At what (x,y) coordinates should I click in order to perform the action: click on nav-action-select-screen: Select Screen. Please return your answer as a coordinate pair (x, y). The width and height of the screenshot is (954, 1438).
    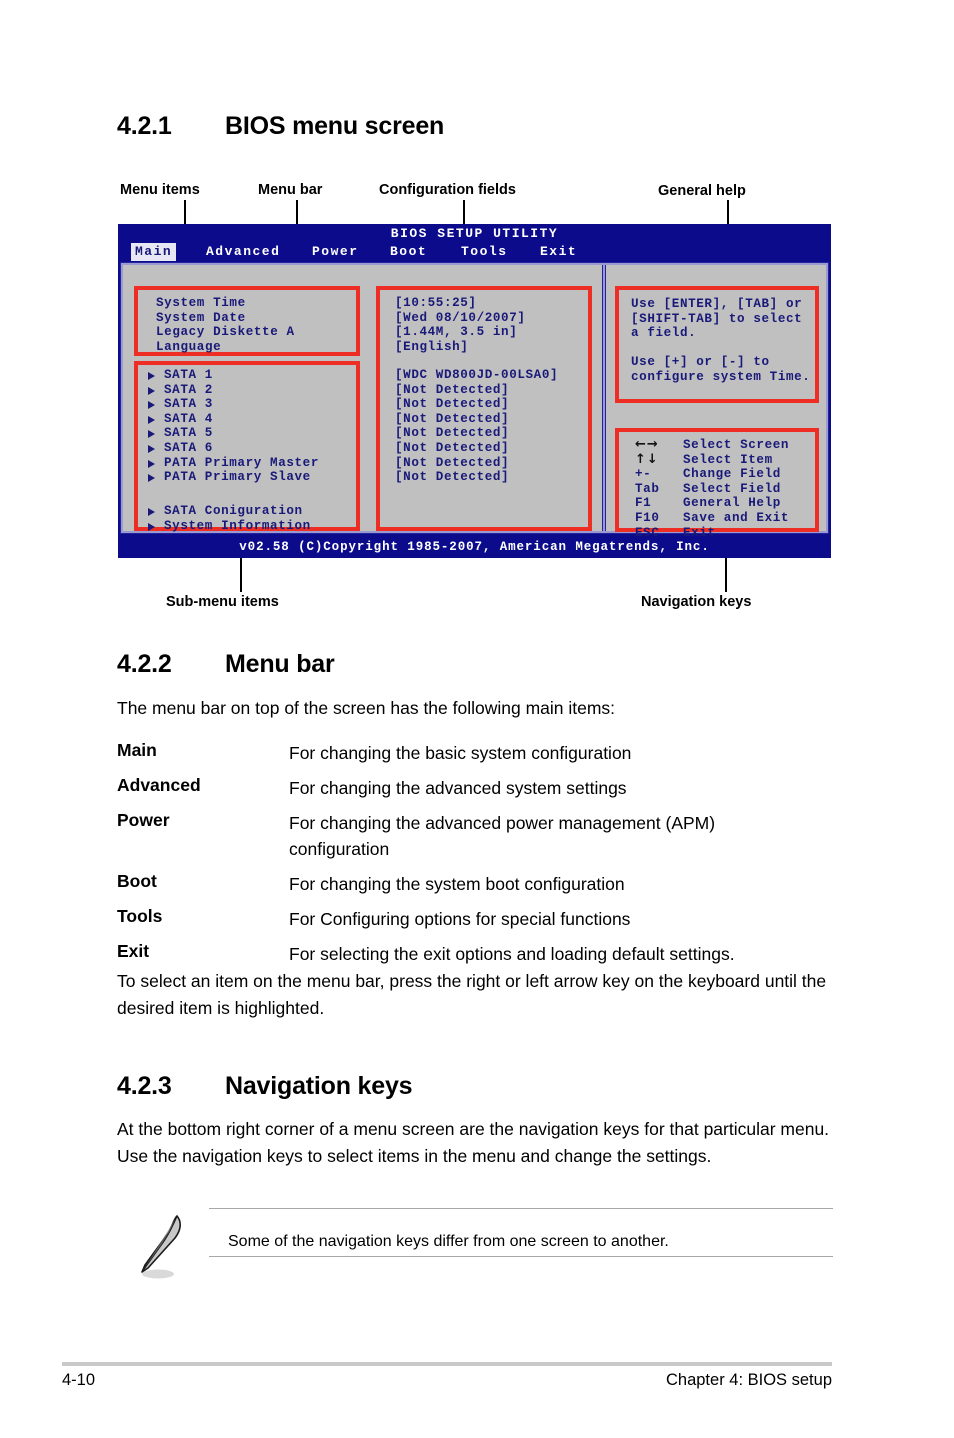
    Looking at the image, I should click on (736, 445).